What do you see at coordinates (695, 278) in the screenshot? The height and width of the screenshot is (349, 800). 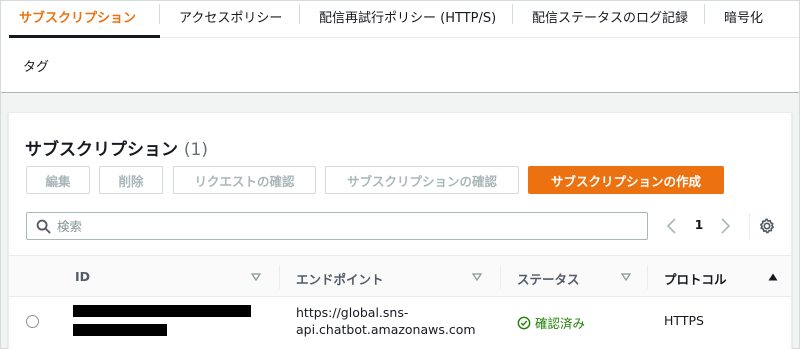 I see `column-header-protocol: プロトコル` at bounding box center [695, 278].